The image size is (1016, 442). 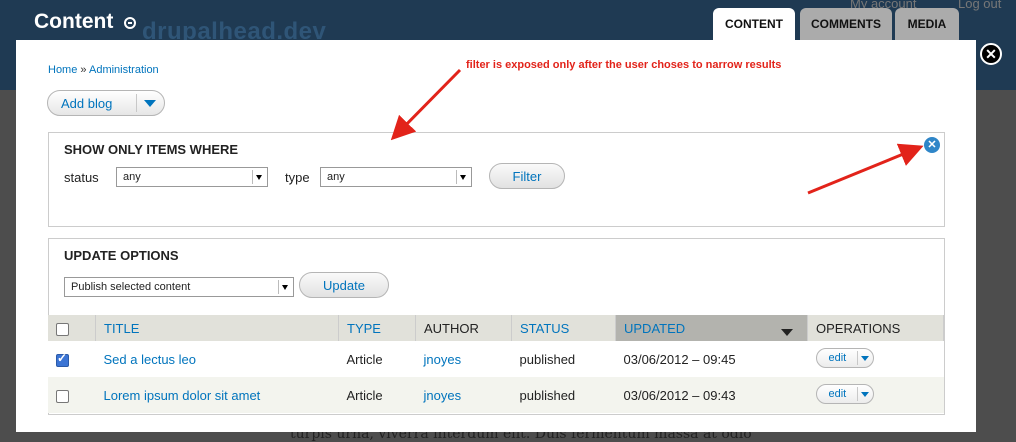 What do you see at coordinates (336, 177) in the screenshot?
I see `type-select-value: any` at bounding box center [336, 177].